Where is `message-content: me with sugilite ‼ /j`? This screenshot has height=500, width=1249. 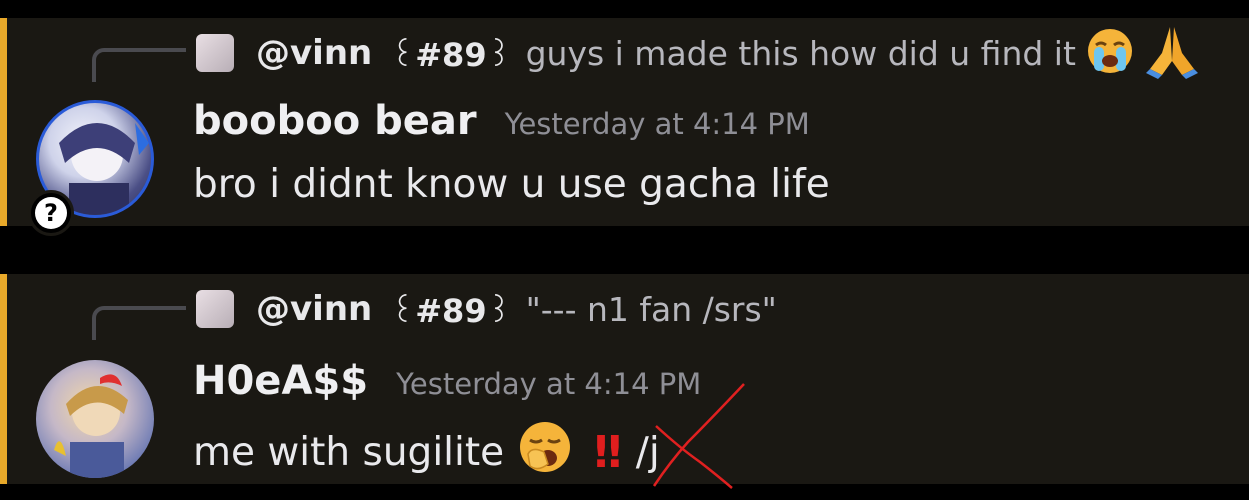 message-content: me with sugilite ‼ /j is located at coordinates (426, 452).